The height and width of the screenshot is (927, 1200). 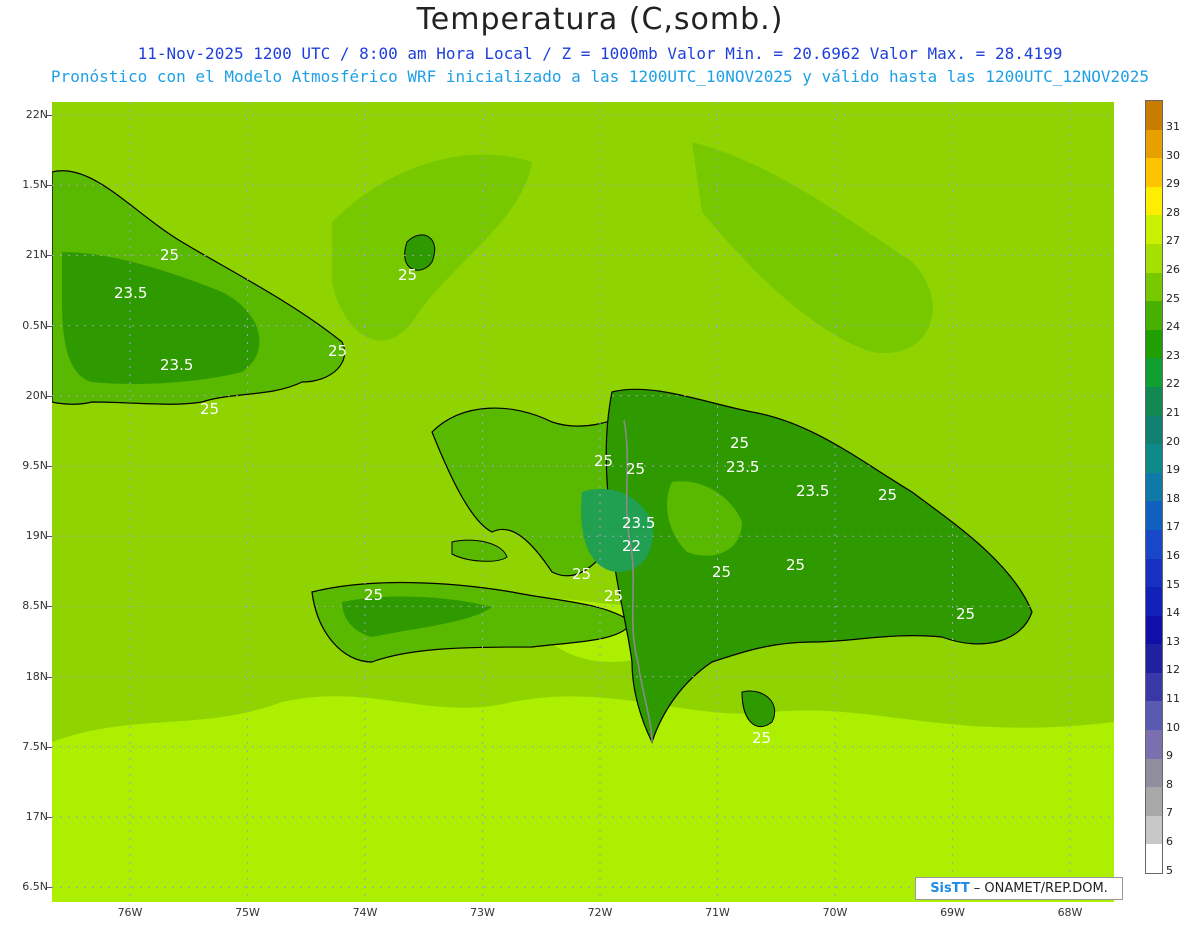 I want to click on lon-label: 68W, so click(x=1070, y=912).